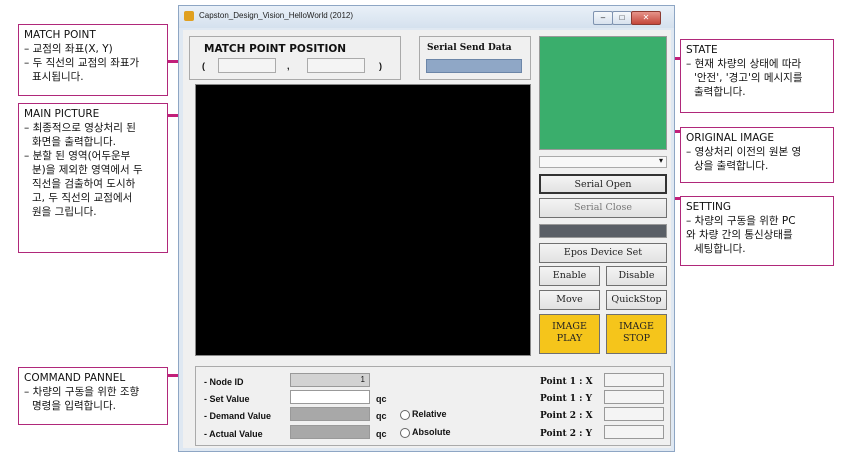 This screenshot has height=463, width=866. Describe the element at coordinates (68, 49) in the screenshot. I see `annotation-line: – 교점의 좌표(X, Y)` at that location.